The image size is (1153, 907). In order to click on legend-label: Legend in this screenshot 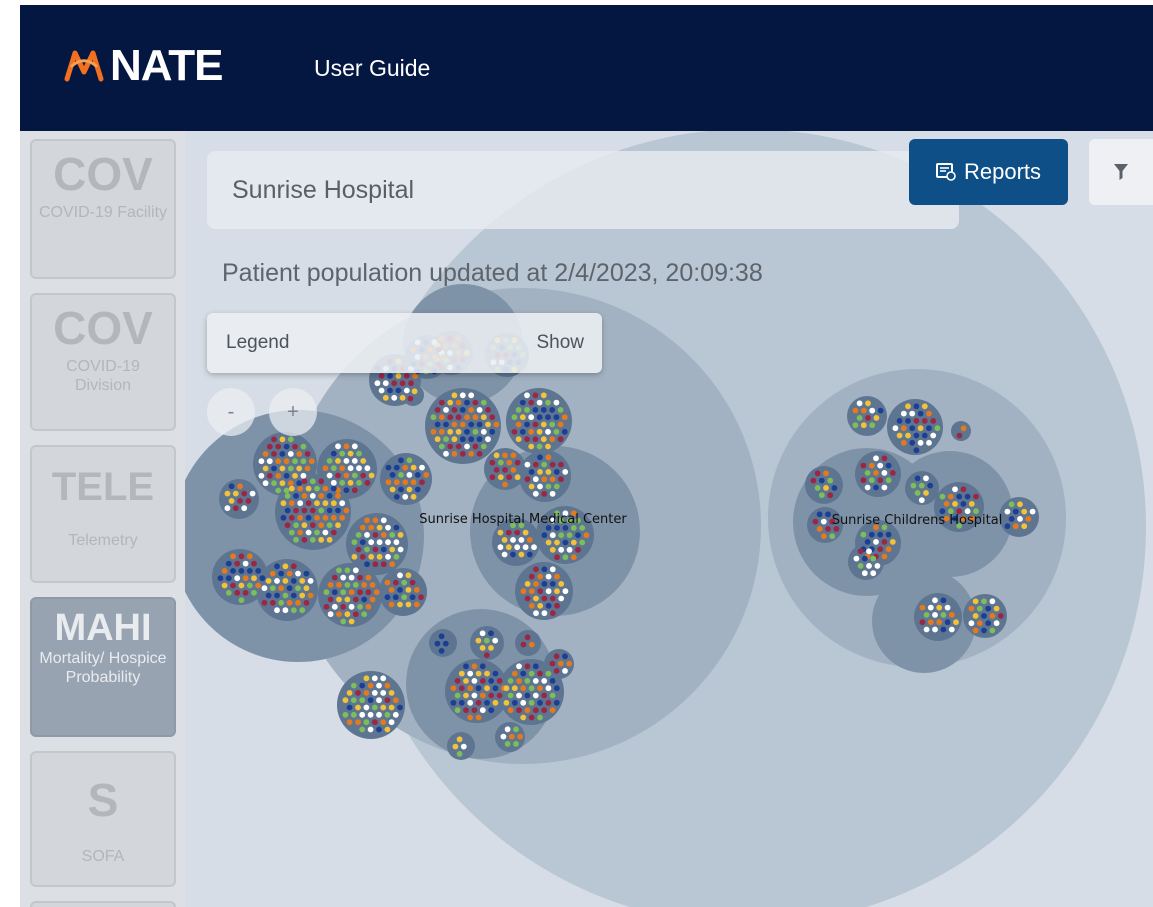, I will do `click(258, 342)`.